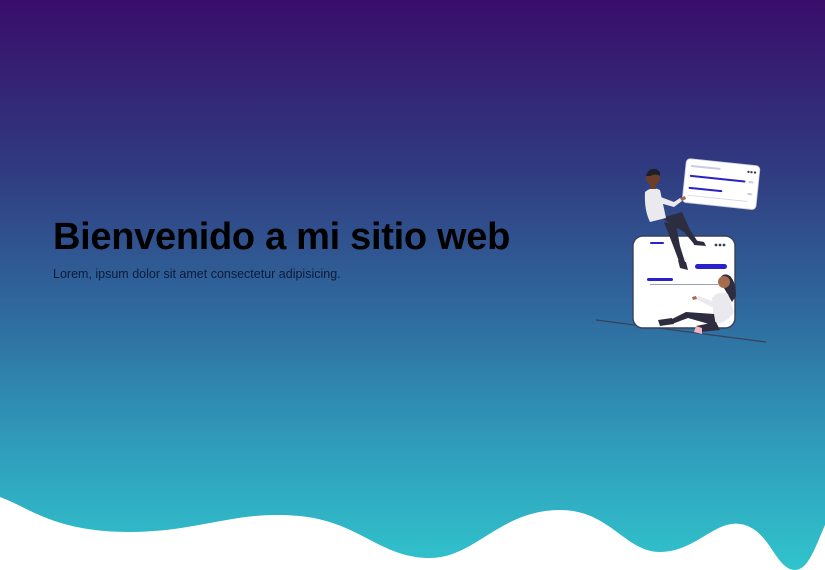 The image size is (825, 570). What do you see at coordinates (721, 184) in the screenshot?
I see `floating-card` at bounding box center [721, 184].